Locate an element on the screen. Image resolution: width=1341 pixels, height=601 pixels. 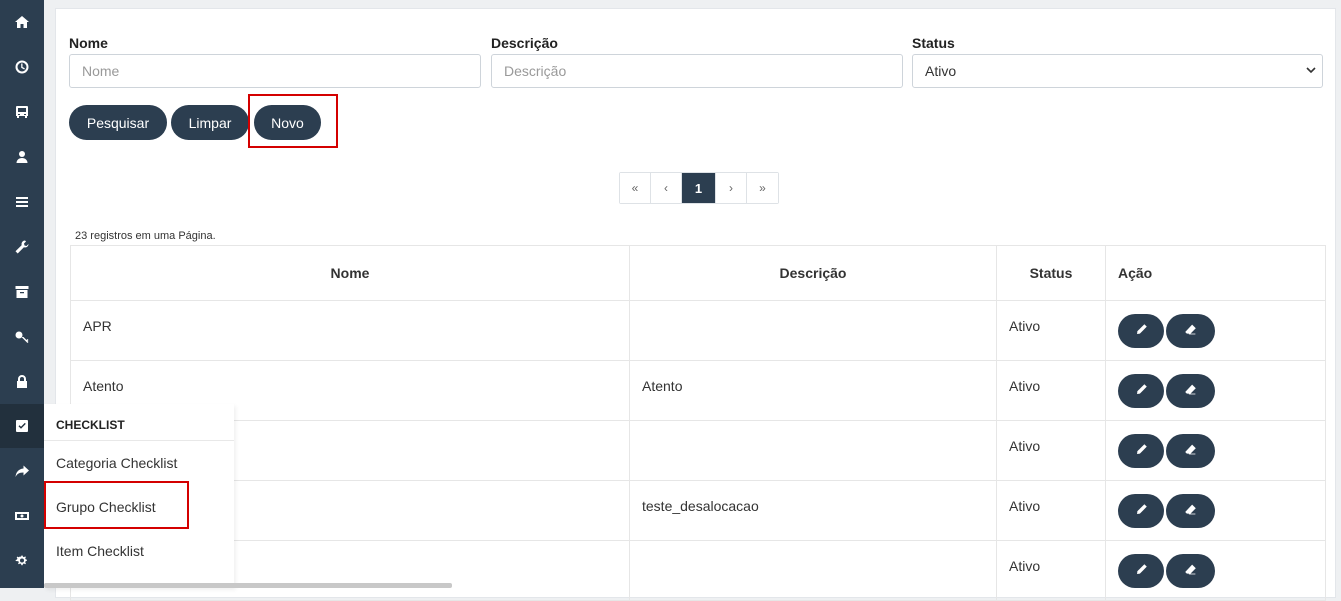
submenu-item-item-checklist: Item Checklist is located at coordinates (100, 551).